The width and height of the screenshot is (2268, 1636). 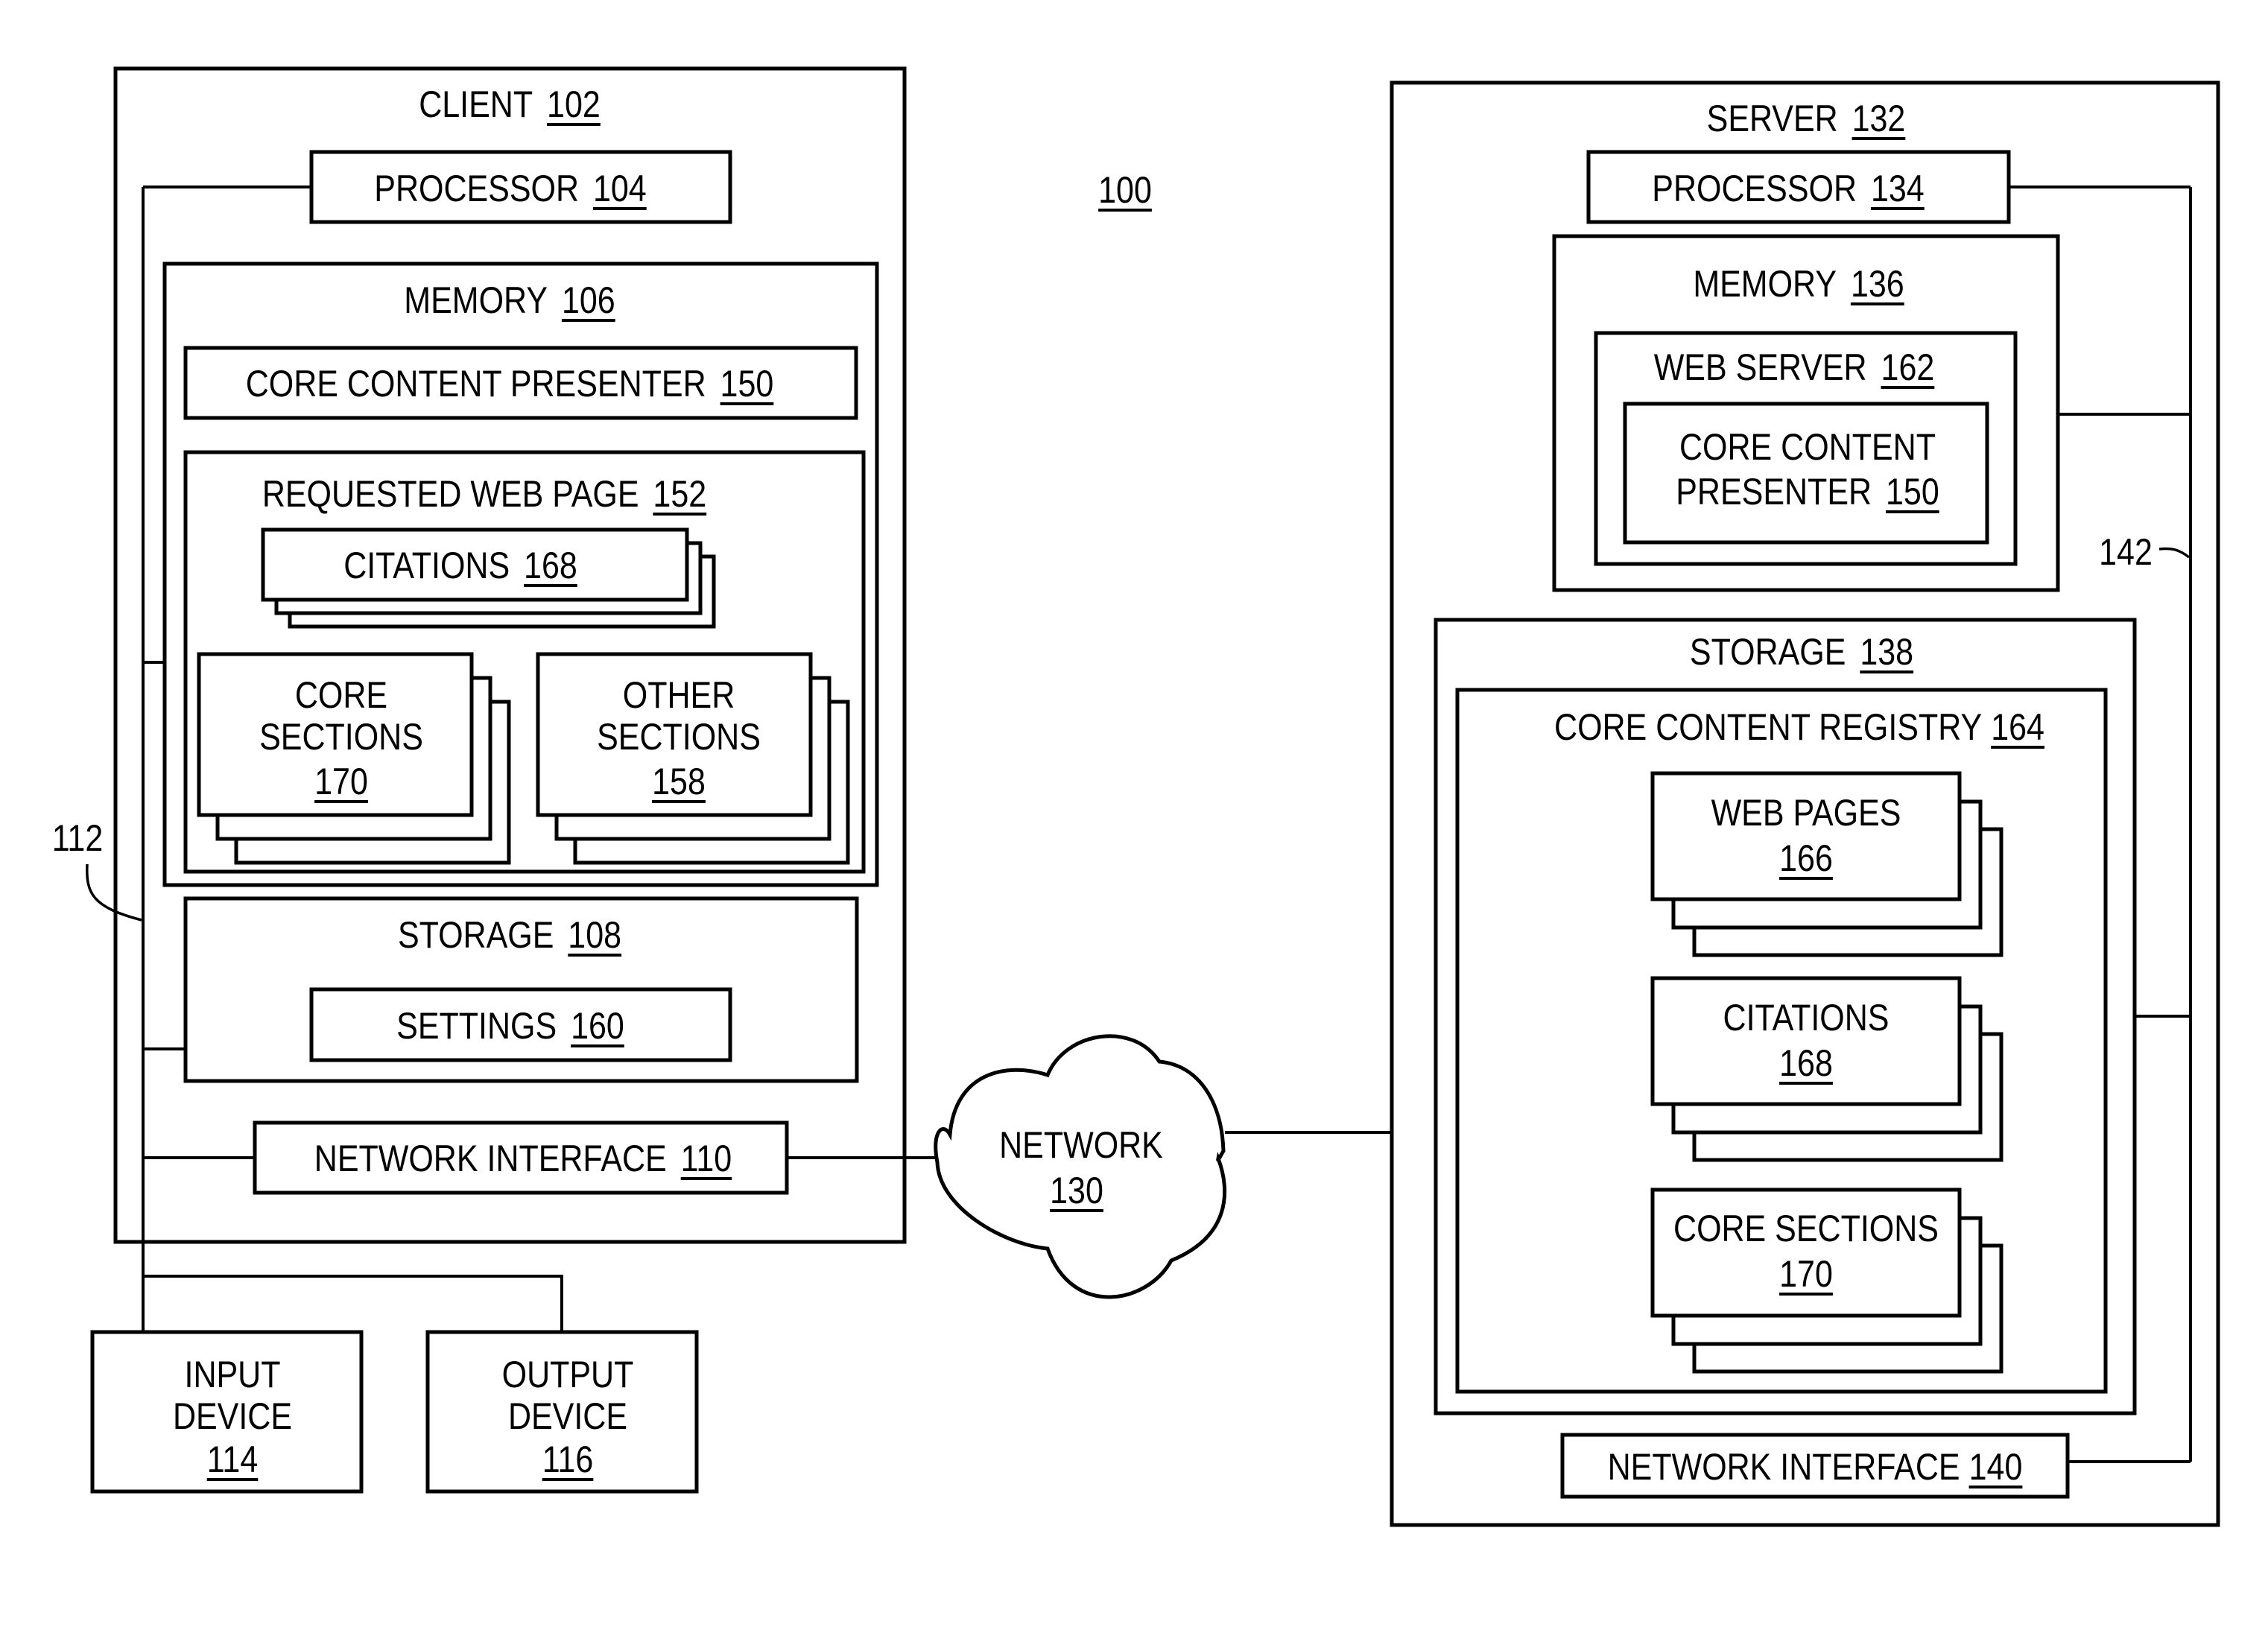 What do you see at coordinates (341, 782) in the screenshot?
I see `client-core-sections-ref: 170` at bounding box center [341, 782].